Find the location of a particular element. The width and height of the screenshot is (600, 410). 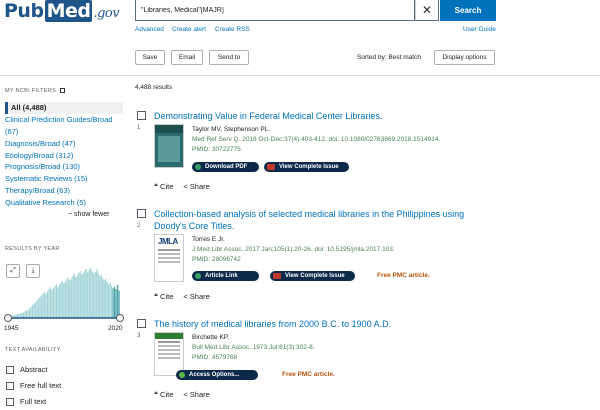

show-fewer-link: − show fewer is located at coordinates (88, 214).